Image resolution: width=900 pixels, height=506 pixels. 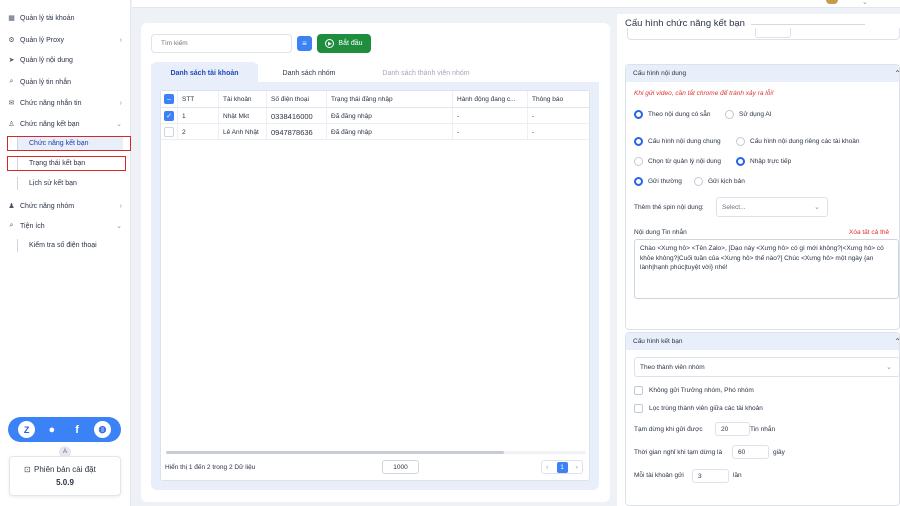 I want to click on start-button: ▶ Bắt đầu, so click(x=344, y=43).